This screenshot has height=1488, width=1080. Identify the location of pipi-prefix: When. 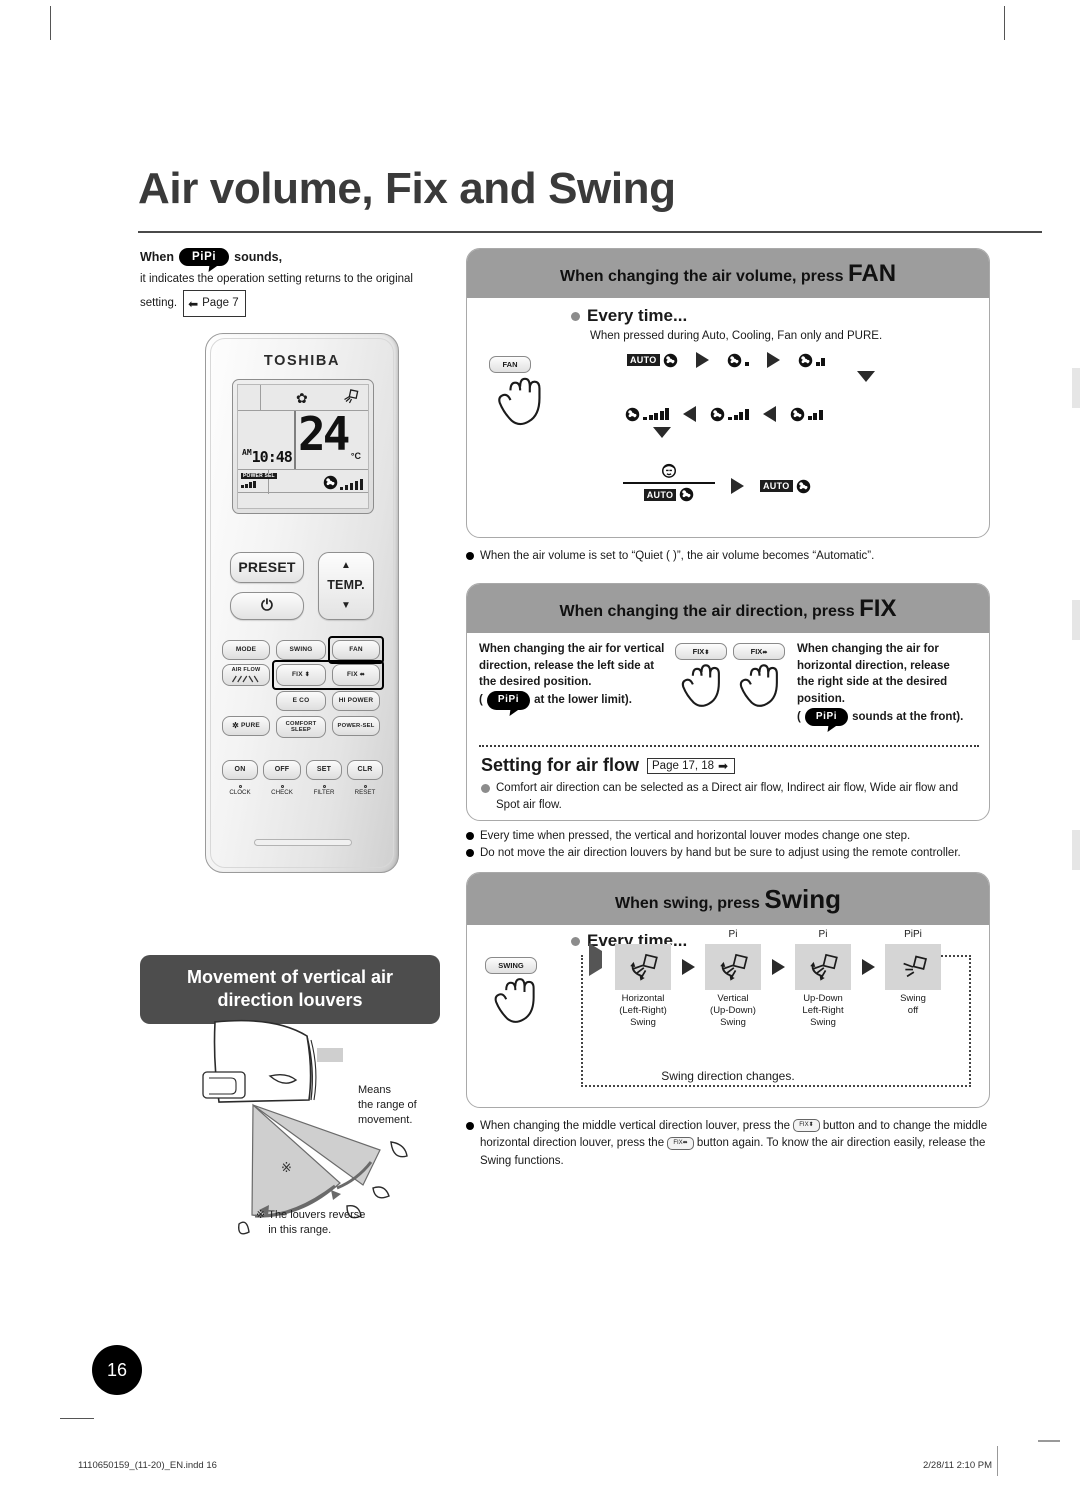
(157, 257).